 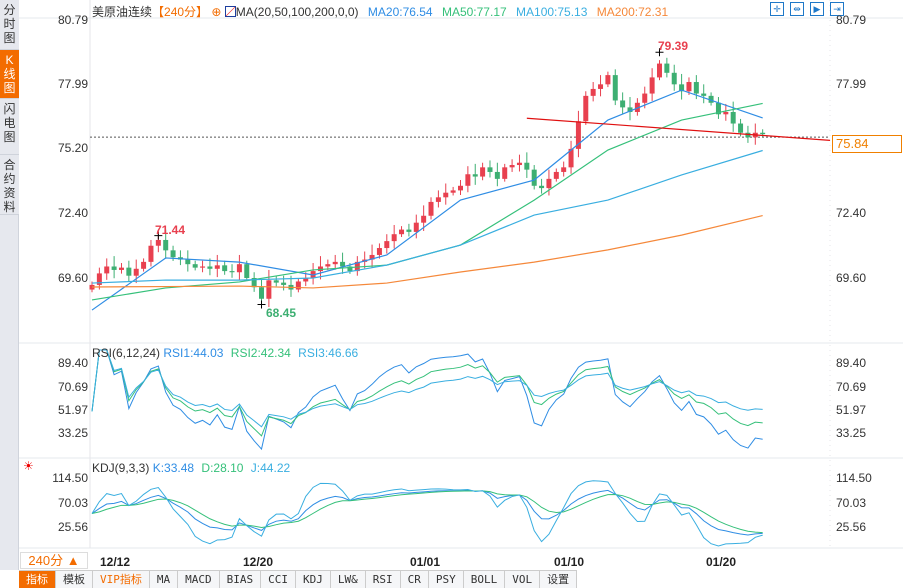 What do you see at coordinates (72, 84) in the screenshot?
I see `price-tick-left: 77.99` at bounding box center [72, 84].